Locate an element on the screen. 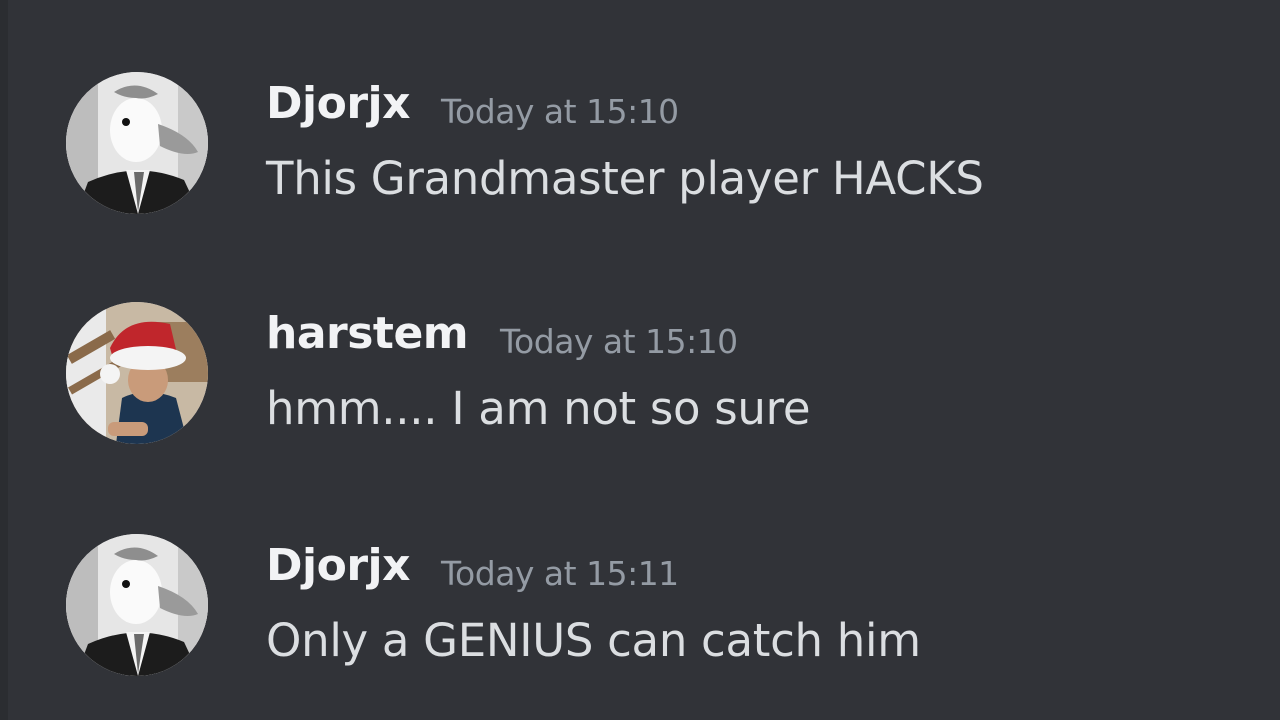 Image resolution: width=1280 pixels, height=720 pixels. username: harstem is located at coordinates (367, 333).